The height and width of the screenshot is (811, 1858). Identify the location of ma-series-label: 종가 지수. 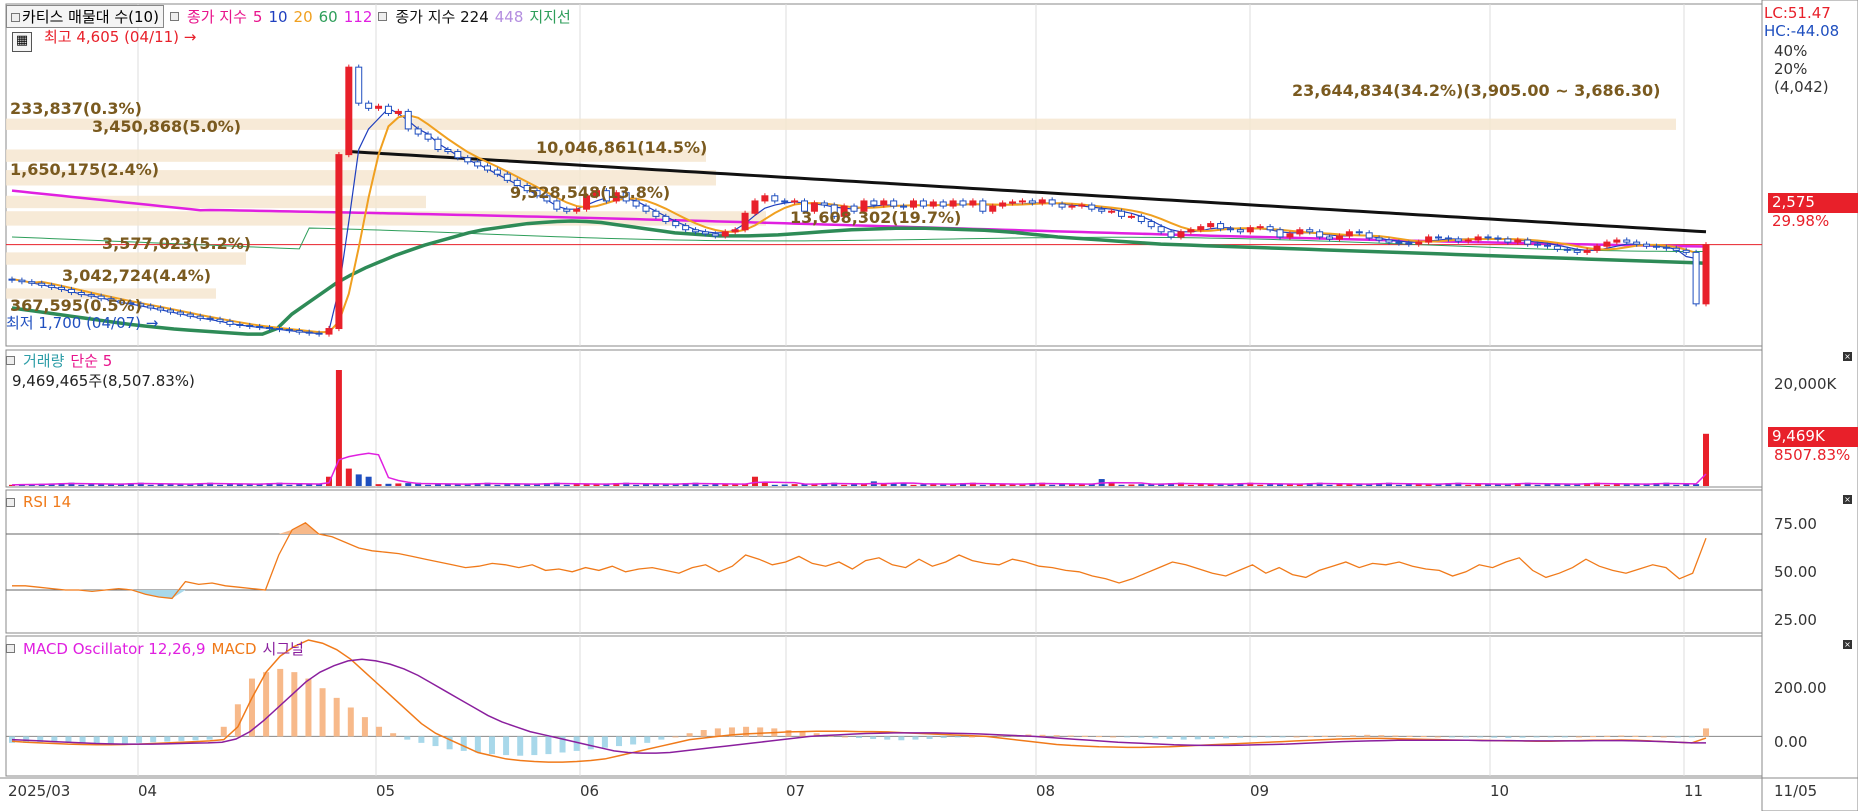
(216, 17).